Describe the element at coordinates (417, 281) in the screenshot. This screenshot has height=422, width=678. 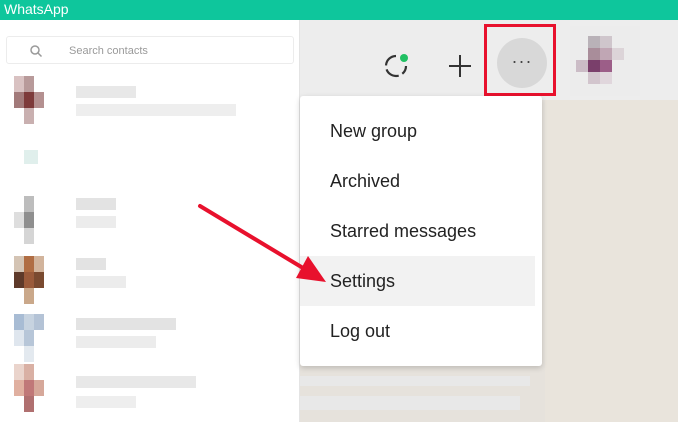
I see `menu-item-settings: Settings` at that location.